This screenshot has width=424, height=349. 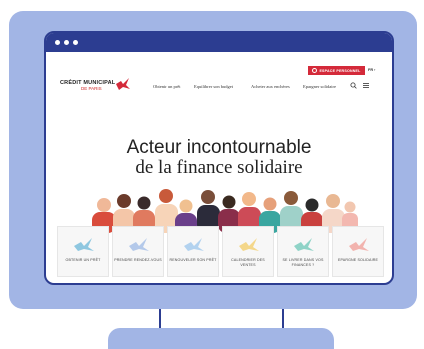 I want to click on tile-se-livrer-finances: SE LIVRER DANS VOS FINANCES ?, so click(x=303, y=251).